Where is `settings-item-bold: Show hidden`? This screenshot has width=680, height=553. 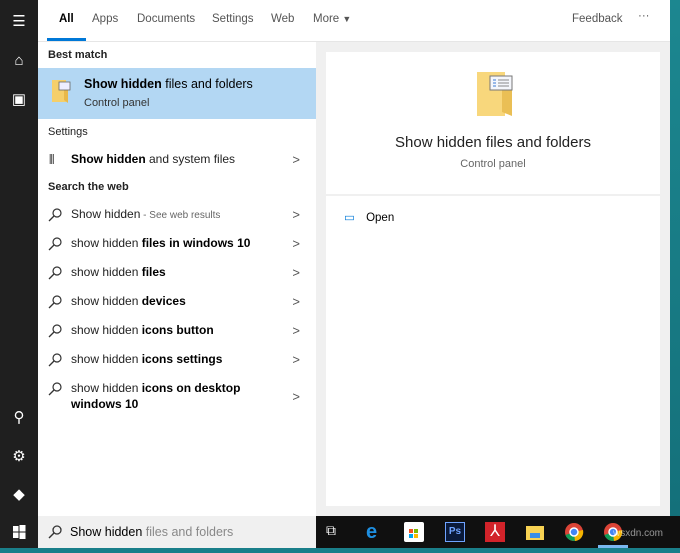
settings-item-bold: Show hidden is located at coordinates (108, 159).